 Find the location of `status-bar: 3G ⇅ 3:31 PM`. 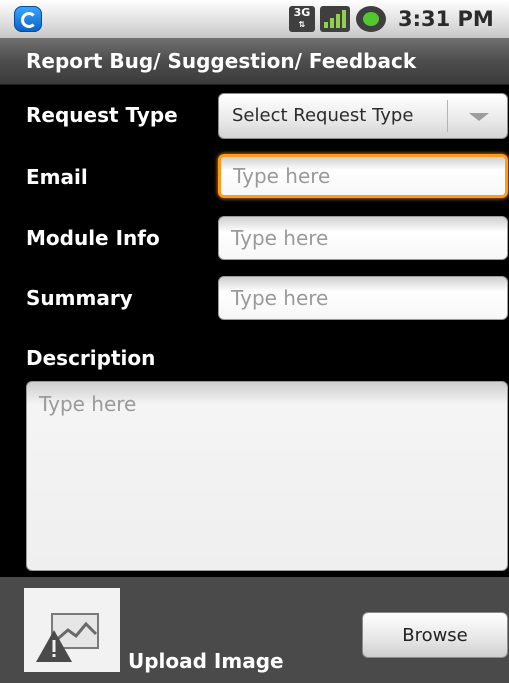

status-bar: 3G ⇅ 3:31 PM is located at coordinates (254, 19).